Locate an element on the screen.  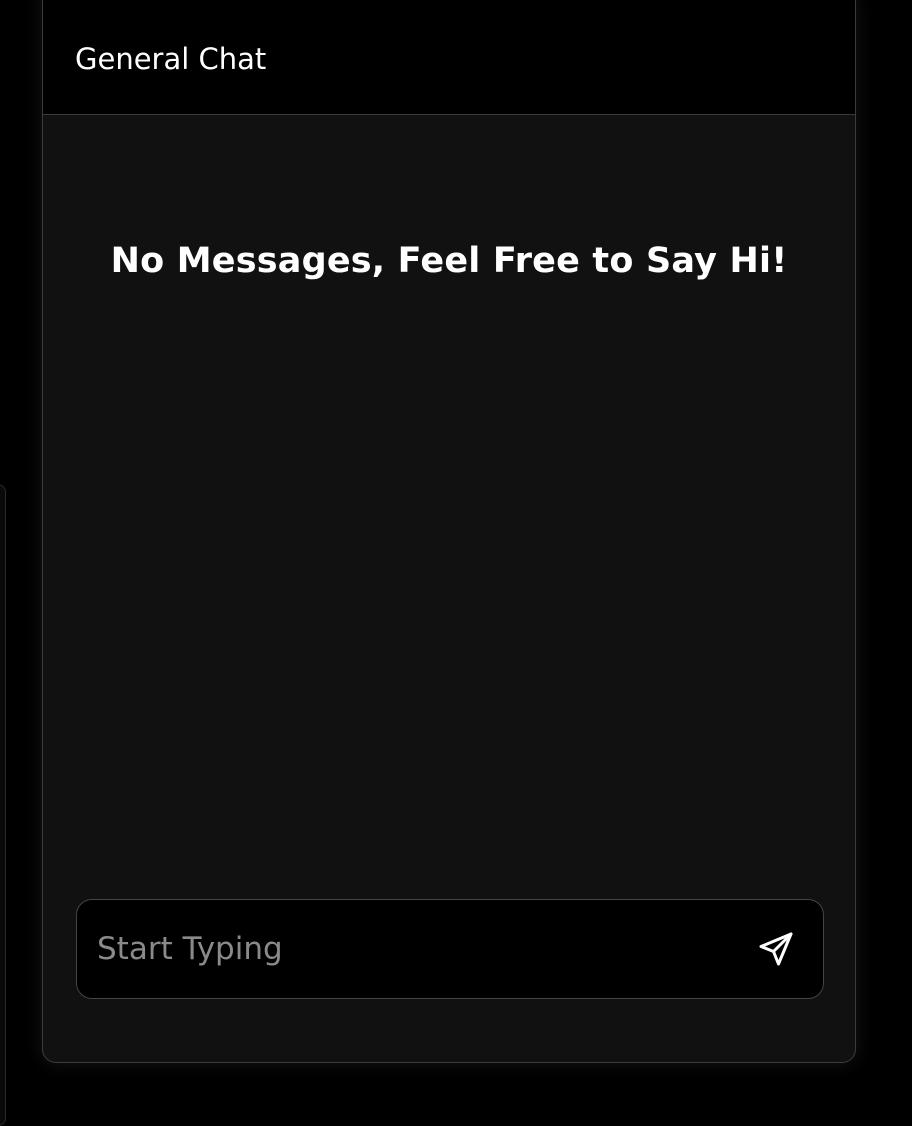
side-panel-edge is located at coordinates (3, 805).